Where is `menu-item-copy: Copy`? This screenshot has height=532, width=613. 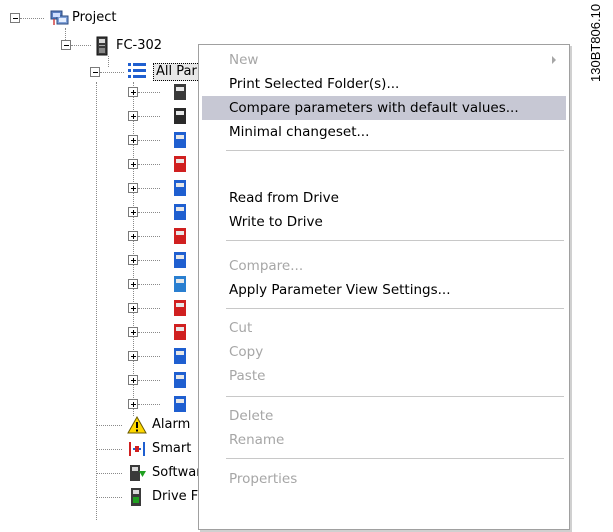
menu-item-copy: Copy is located at coordinates (384, 352).